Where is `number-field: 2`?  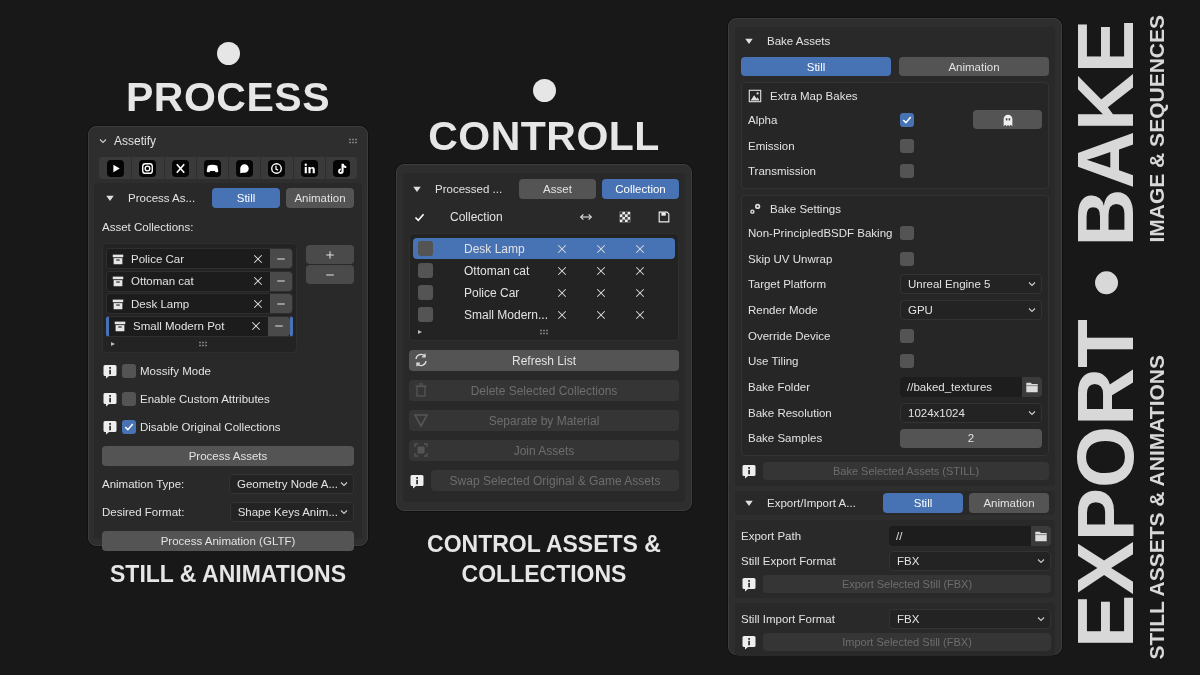 number-field: 2 is located at coordinates (971, 438).